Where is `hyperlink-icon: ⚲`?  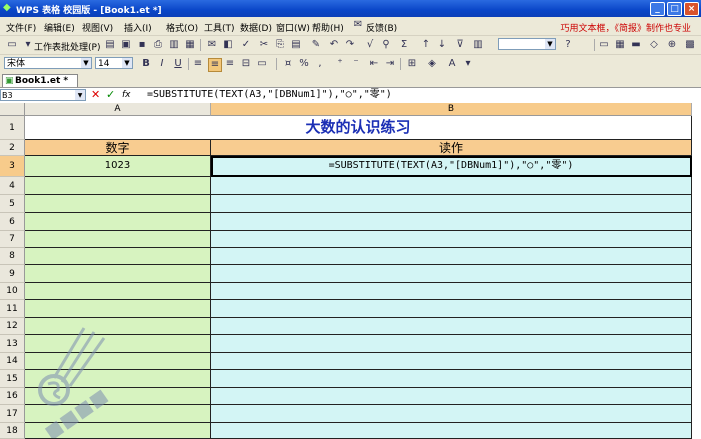 hyperlink-icon: ⚲ is located at coordinates (386, 45).